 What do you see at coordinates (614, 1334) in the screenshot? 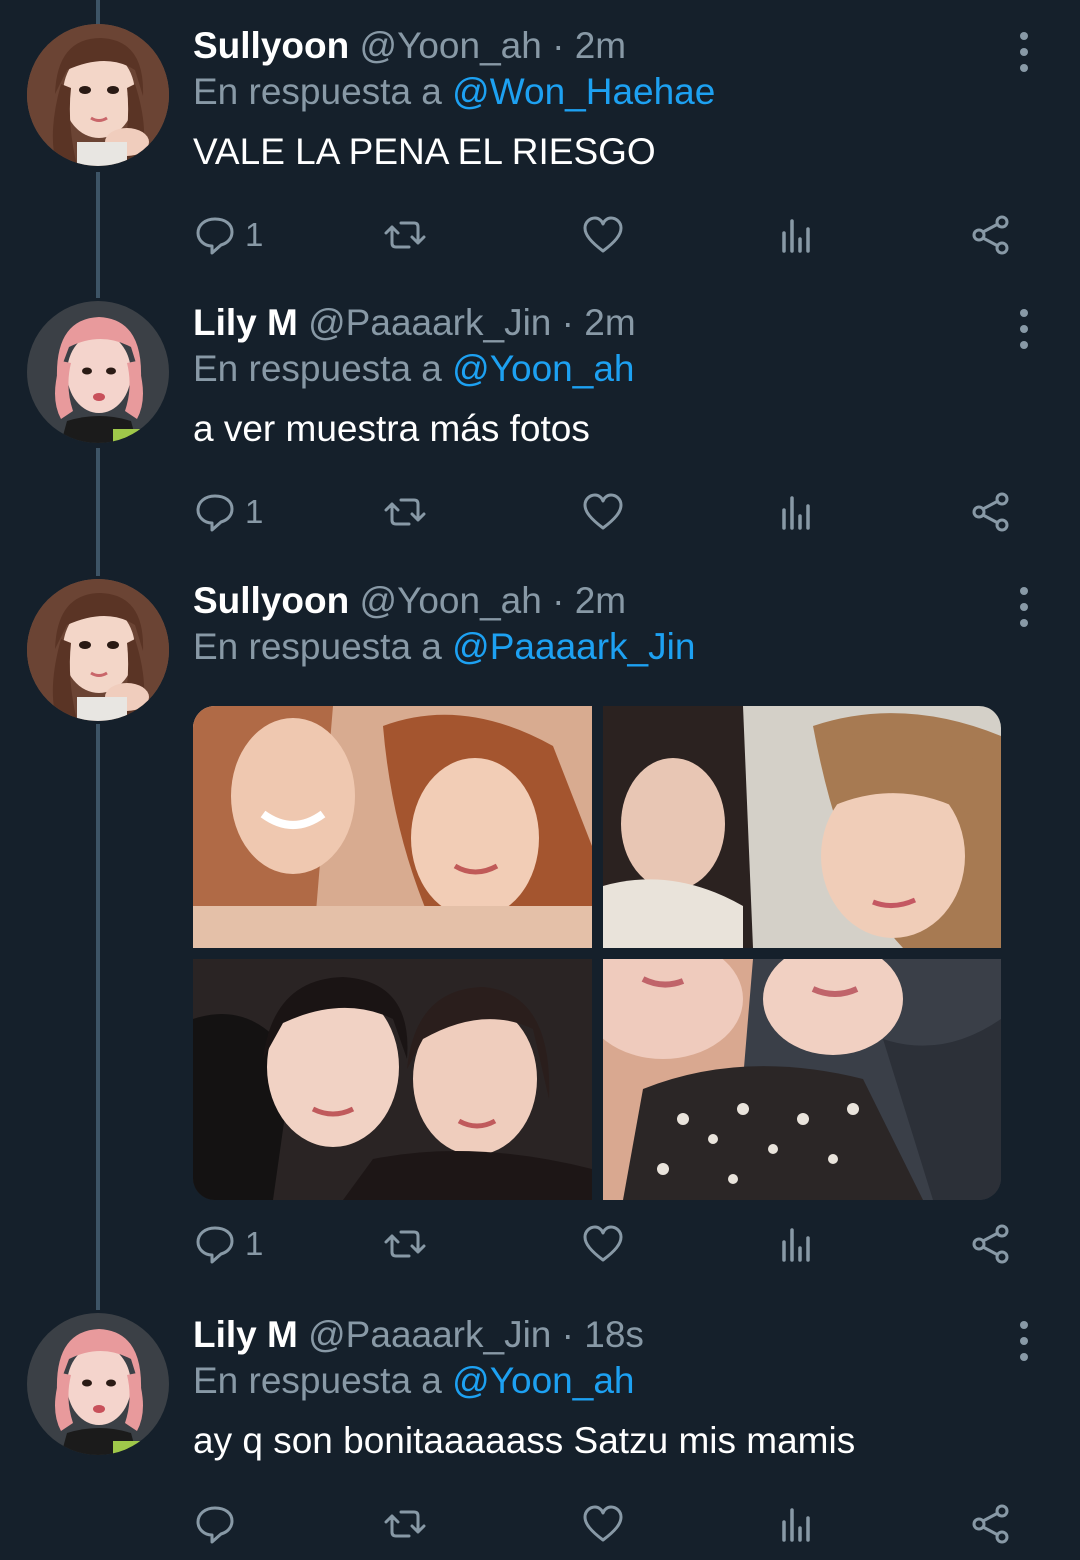
I see `timestamp: 18s` at bounding box center [614, 1334].